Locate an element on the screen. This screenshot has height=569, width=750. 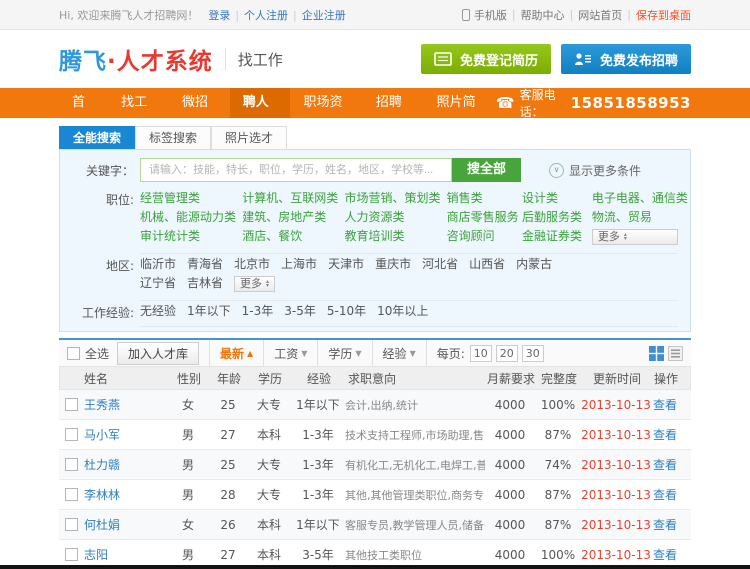
nav-item-6: 照片简历 is located at coordinates (460, 114).